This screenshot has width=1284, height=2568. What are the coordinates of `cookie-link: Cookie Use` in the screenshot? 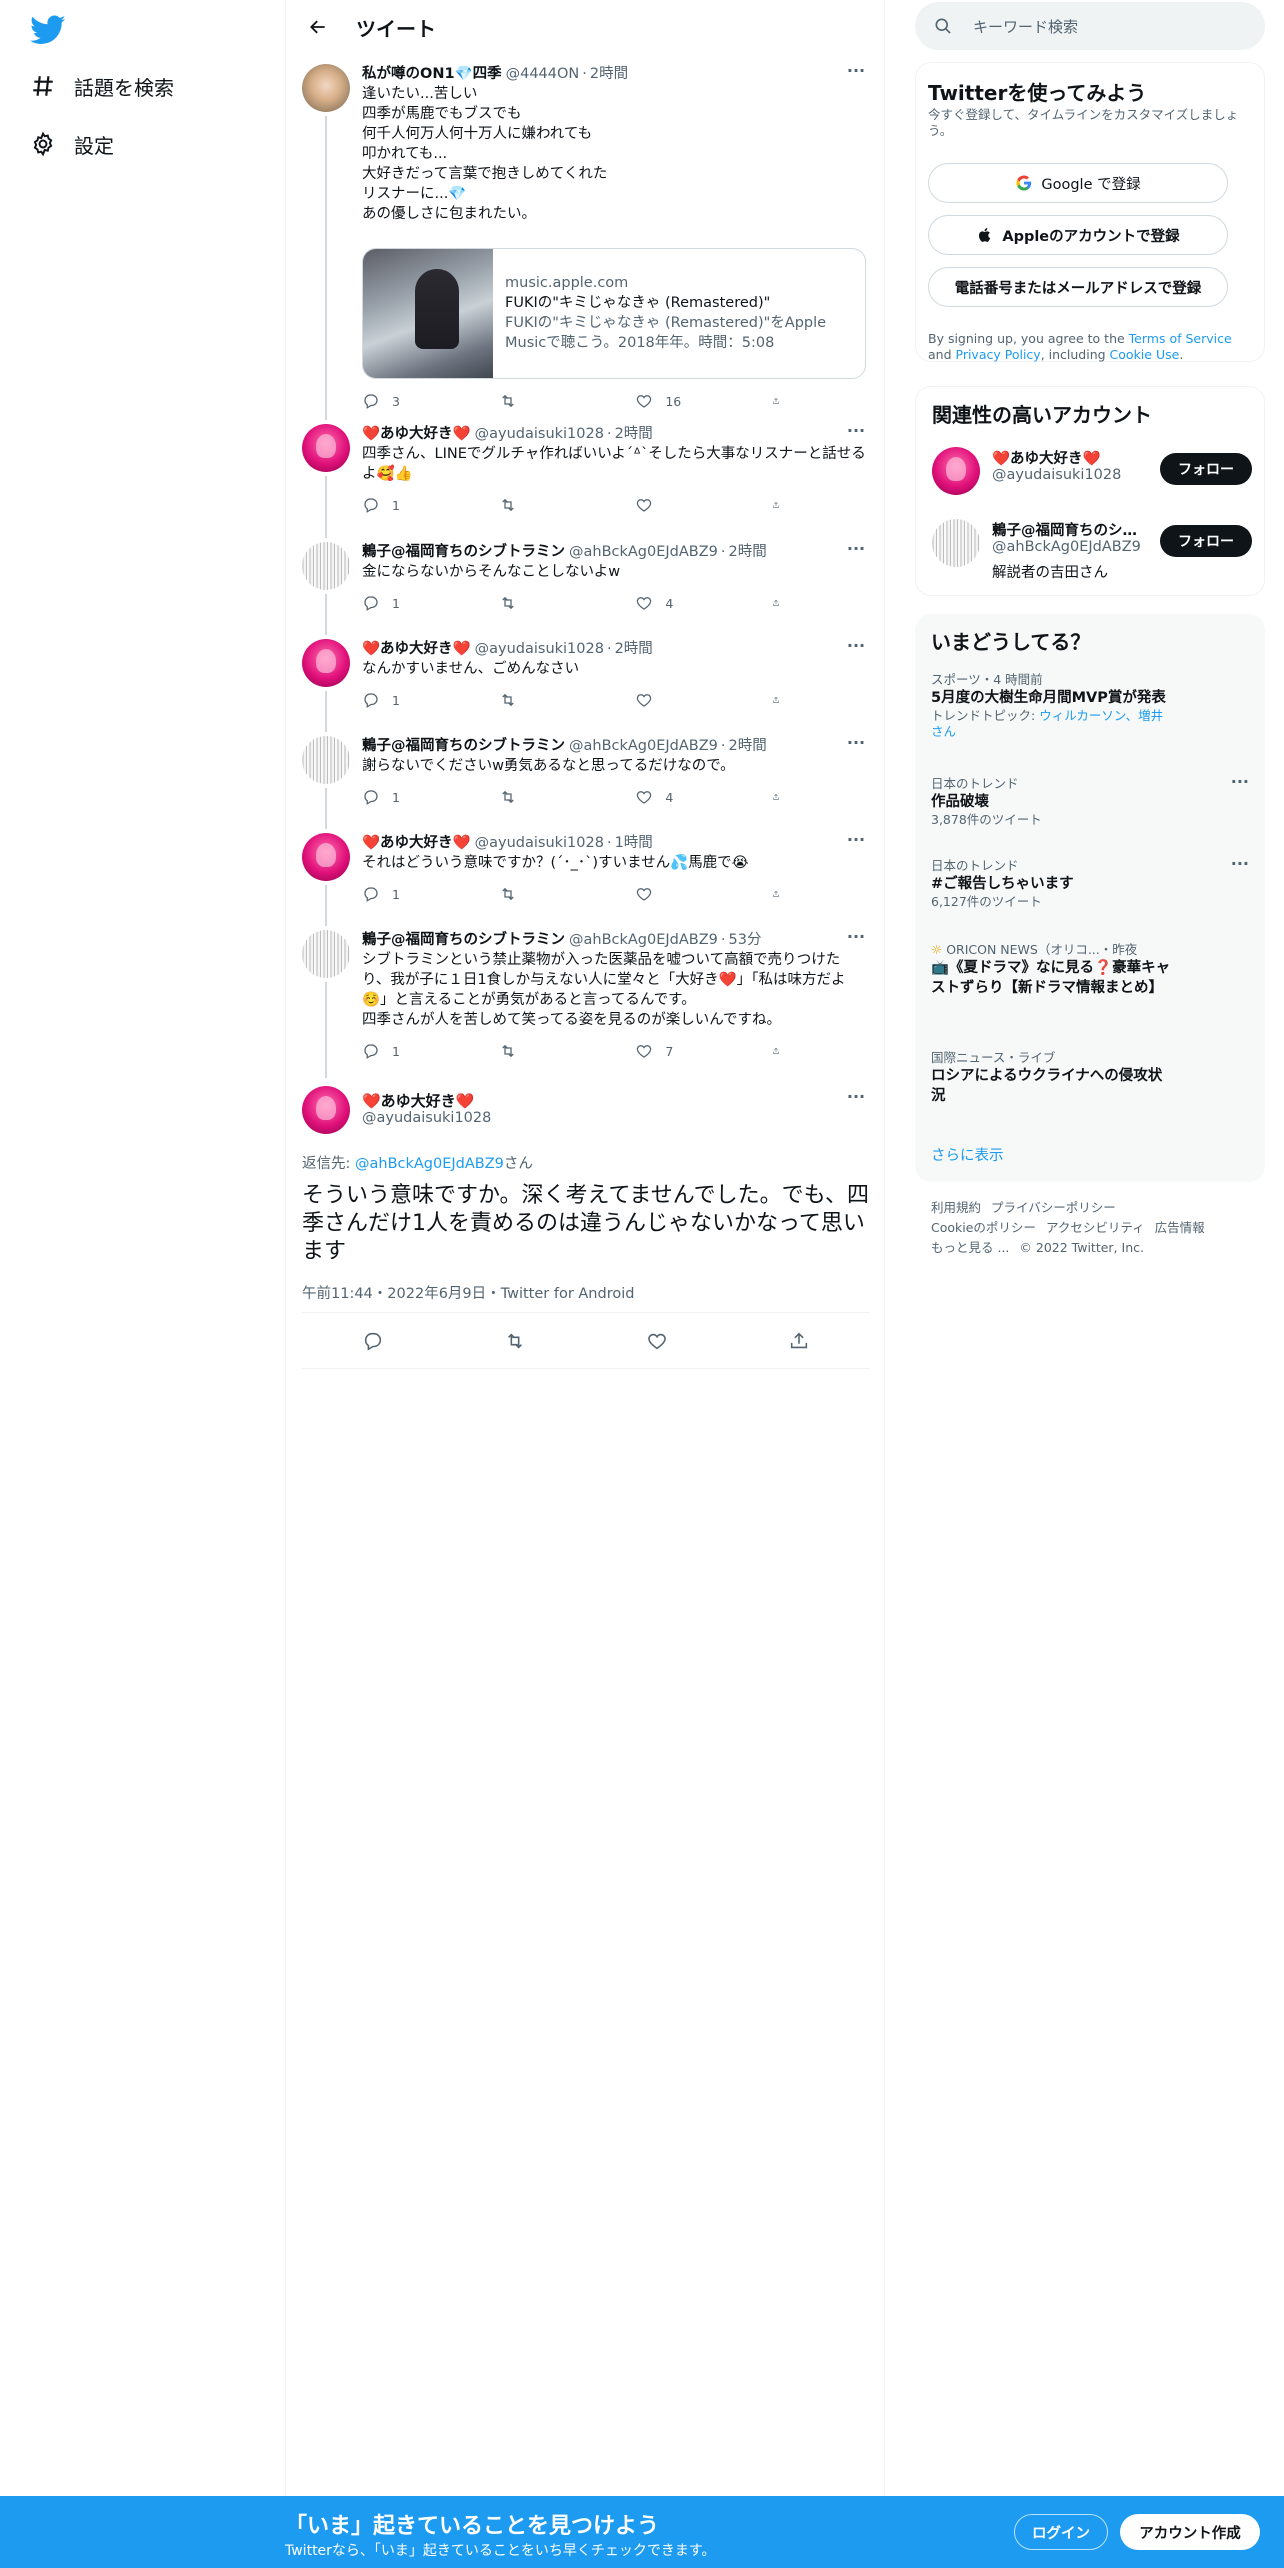 It's located at (1145, 354).